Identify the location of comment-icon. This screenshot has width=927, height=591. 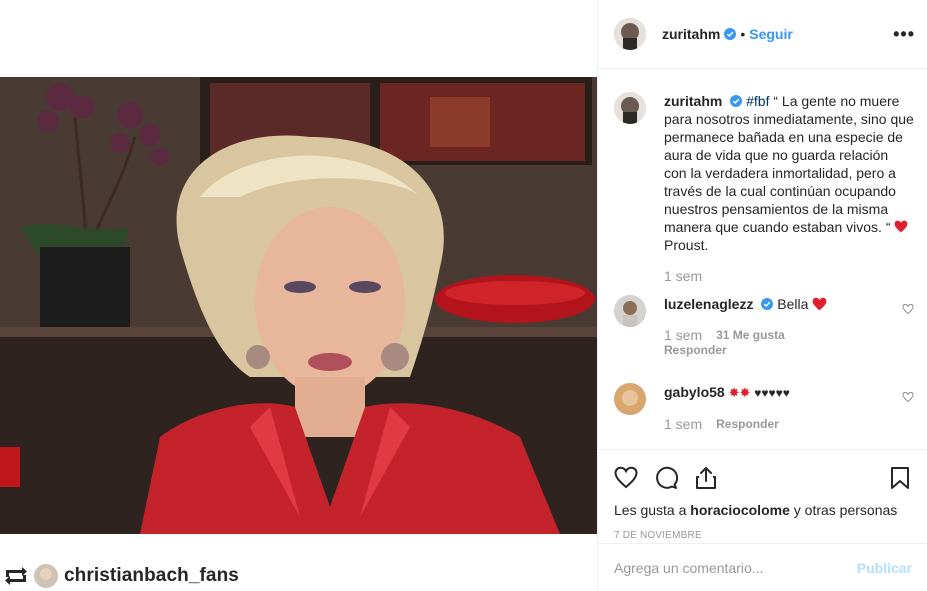
(666, 478).